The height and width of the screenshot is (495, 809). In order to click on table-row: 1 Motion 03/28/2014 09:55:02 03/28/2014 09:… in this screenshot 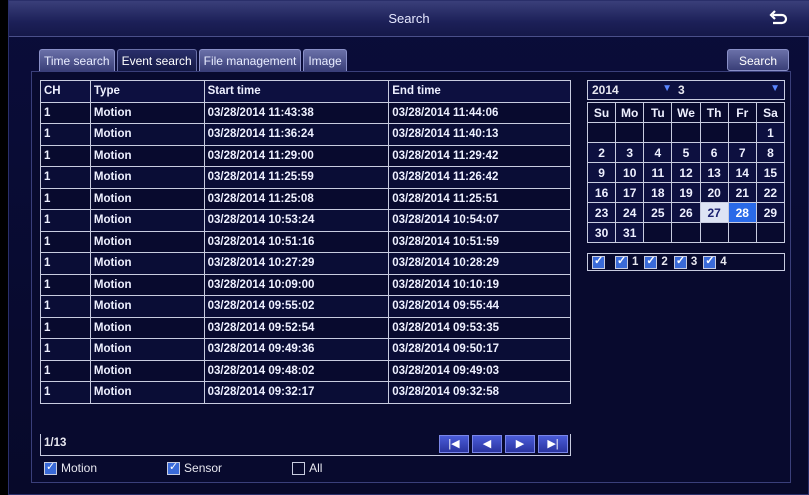, I will do `click(305, 306)`.